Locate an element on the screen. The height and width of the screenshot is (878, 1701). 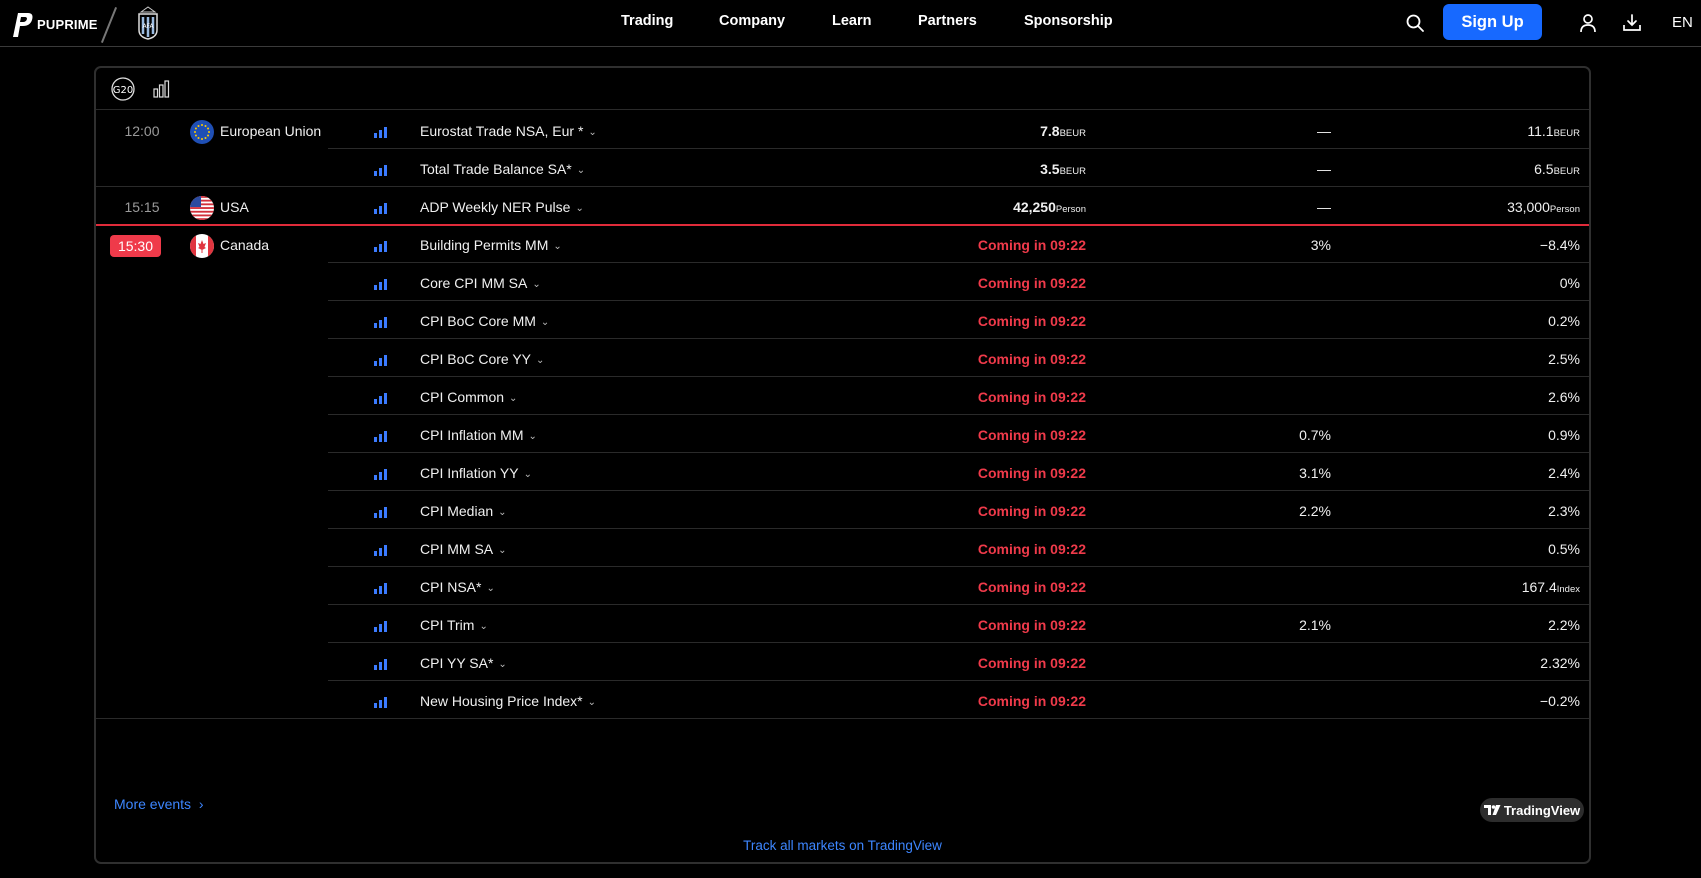
track-markets-link: Track all markets on TradingView is located at coordinates (842, 845).